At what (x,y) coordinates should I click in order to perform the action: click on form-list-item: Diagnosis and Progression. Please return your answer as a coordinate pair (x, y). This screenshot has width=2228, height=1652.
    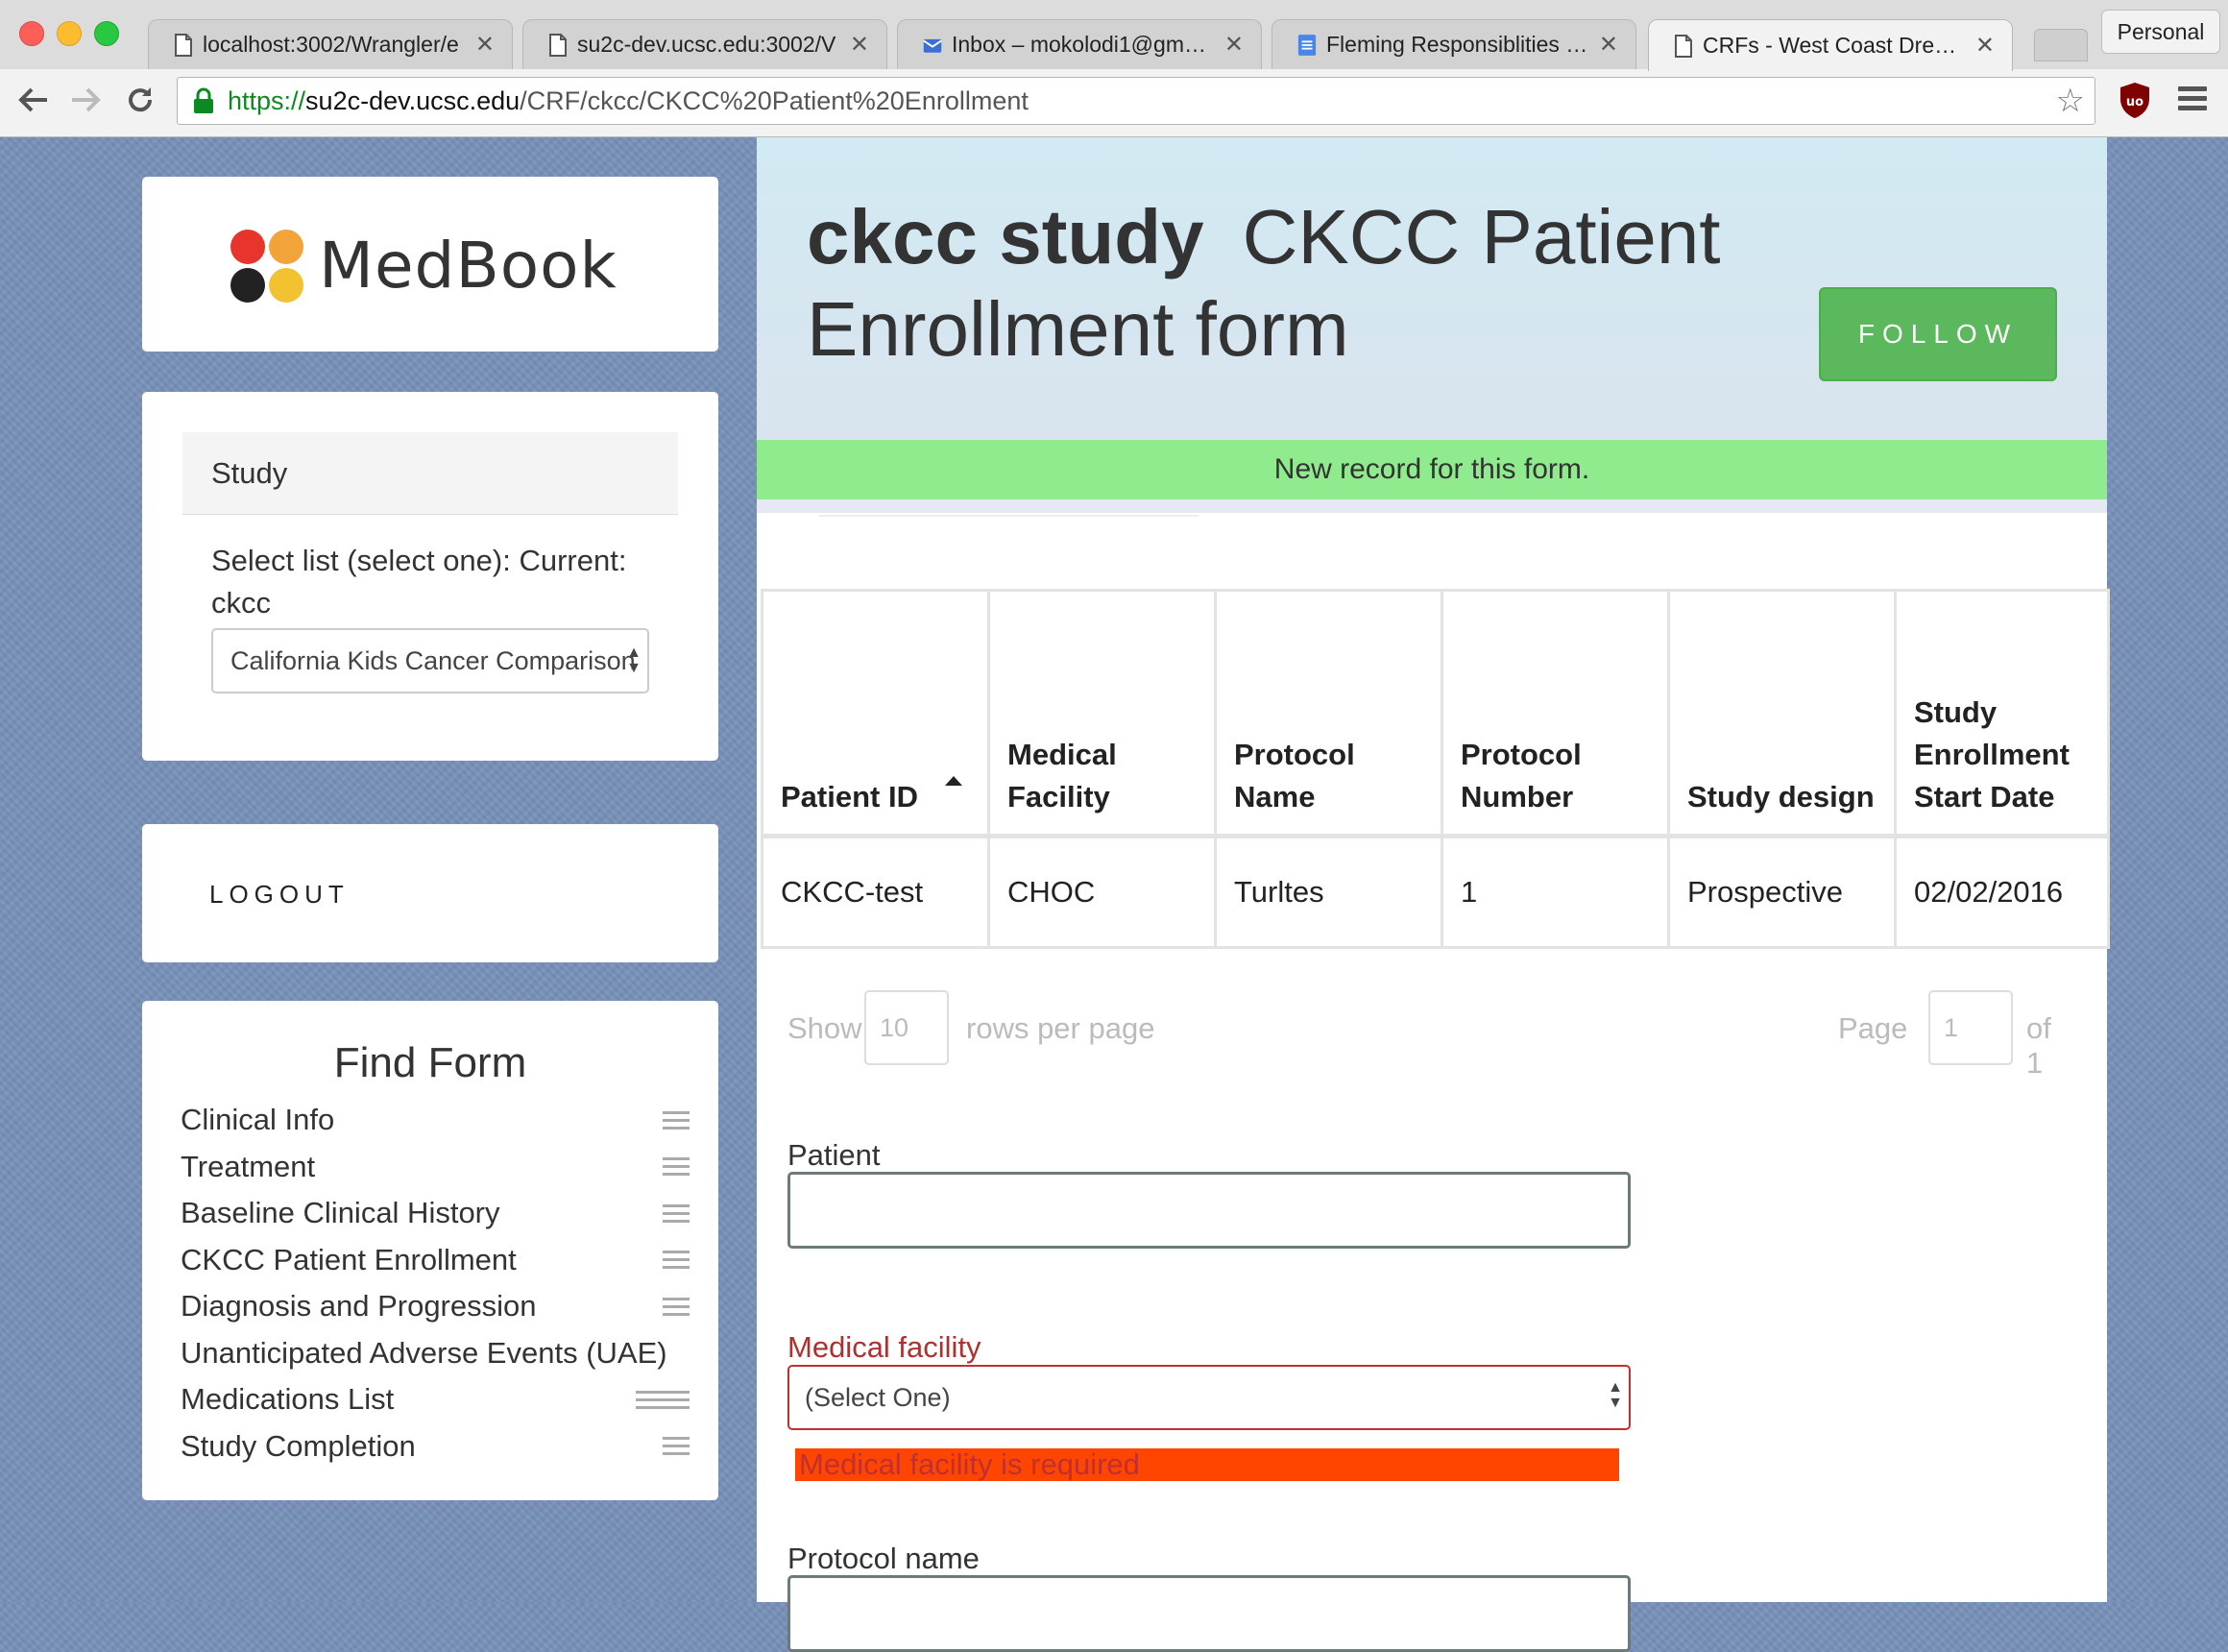
    Looking at the image, I should click on (435, 1306).